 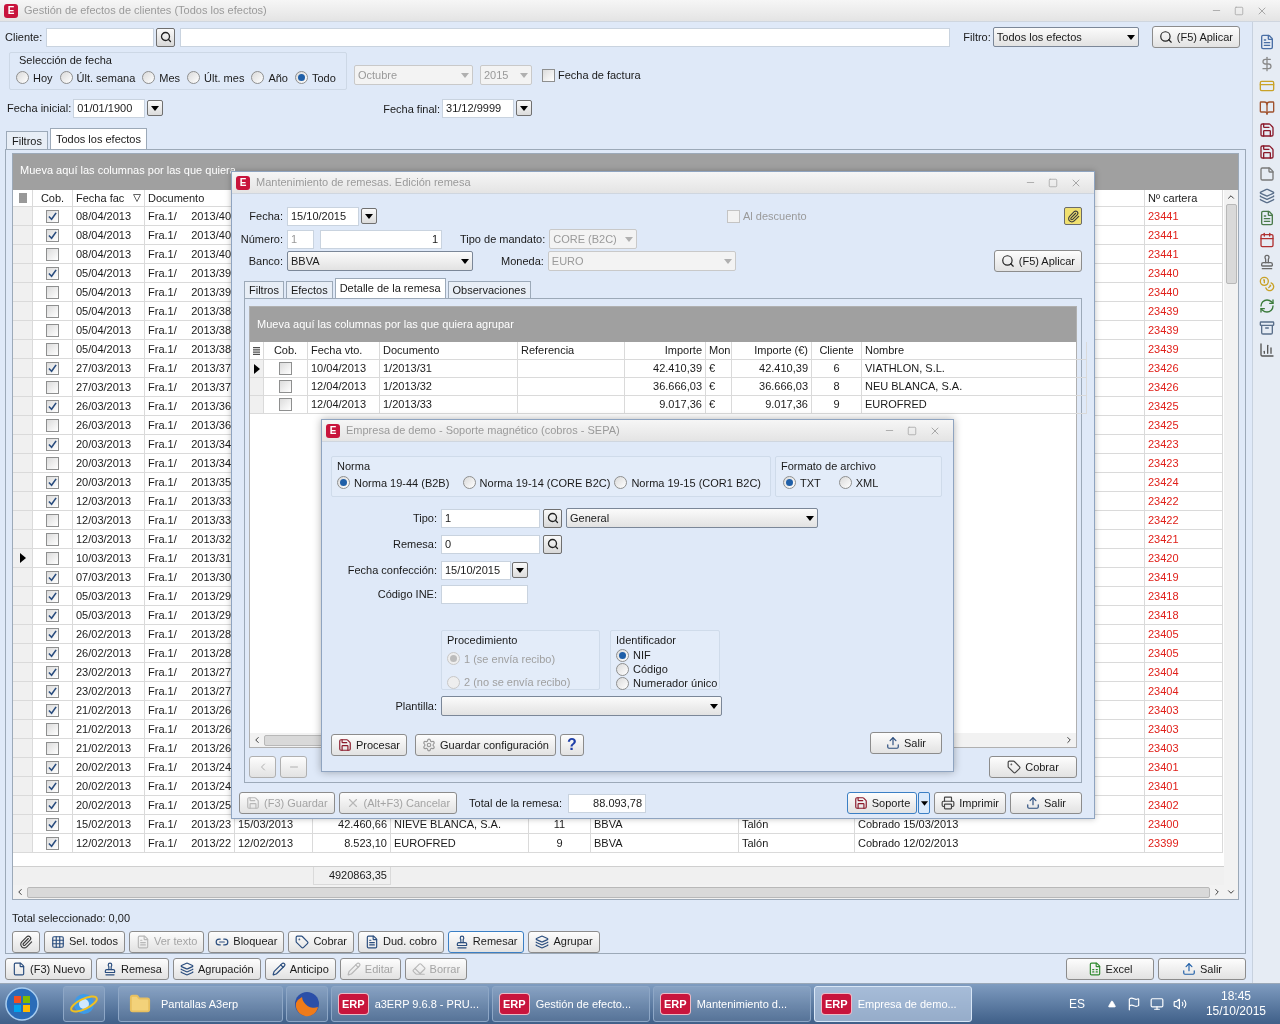 I want to click on apply-button: (F5) Aplicar, so click(x=1196, y=37).